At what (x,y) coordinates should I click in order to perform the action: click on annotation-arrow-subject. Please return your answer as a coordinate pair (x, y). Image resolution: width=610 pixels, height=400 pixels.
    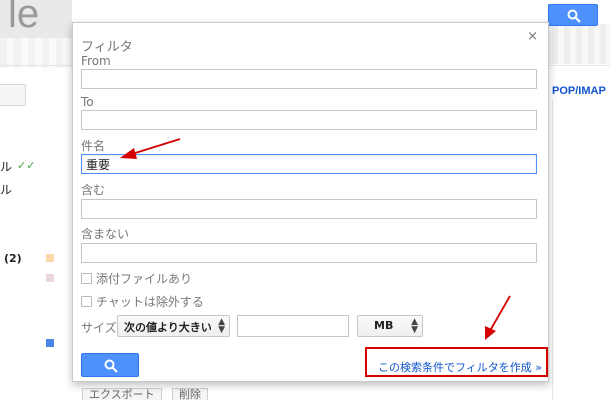
    Looking at the image, I should click on (150, 148).